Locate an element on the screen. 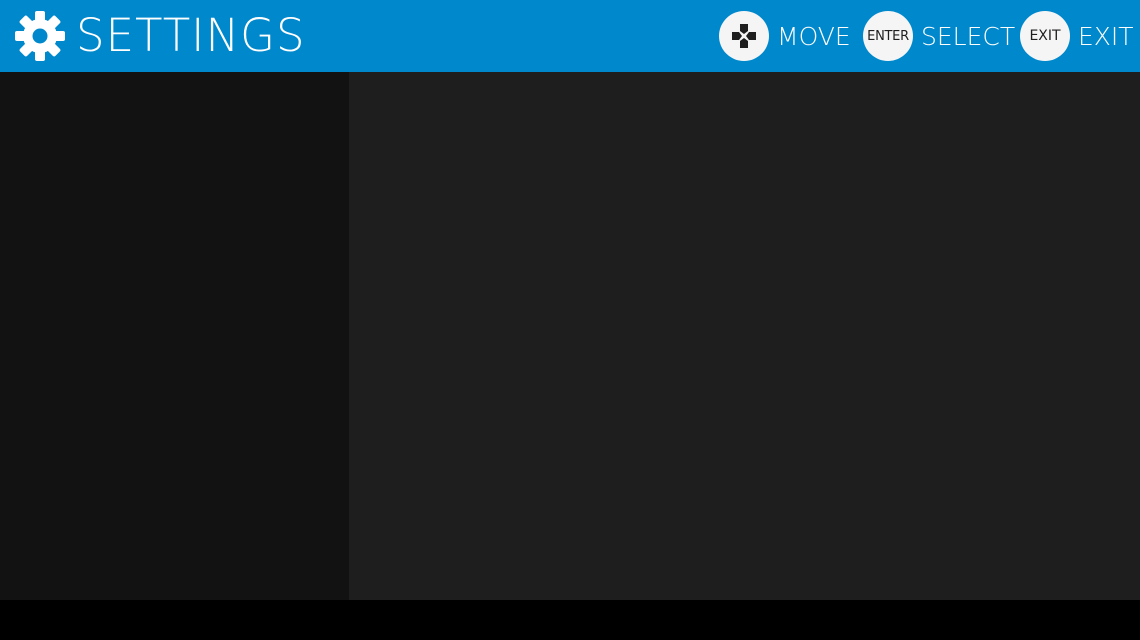 Image resolution: width=1140 pixels, height=640 pixels. exit-hint: EXIT EXIT is located at coordinates (1077, 36).